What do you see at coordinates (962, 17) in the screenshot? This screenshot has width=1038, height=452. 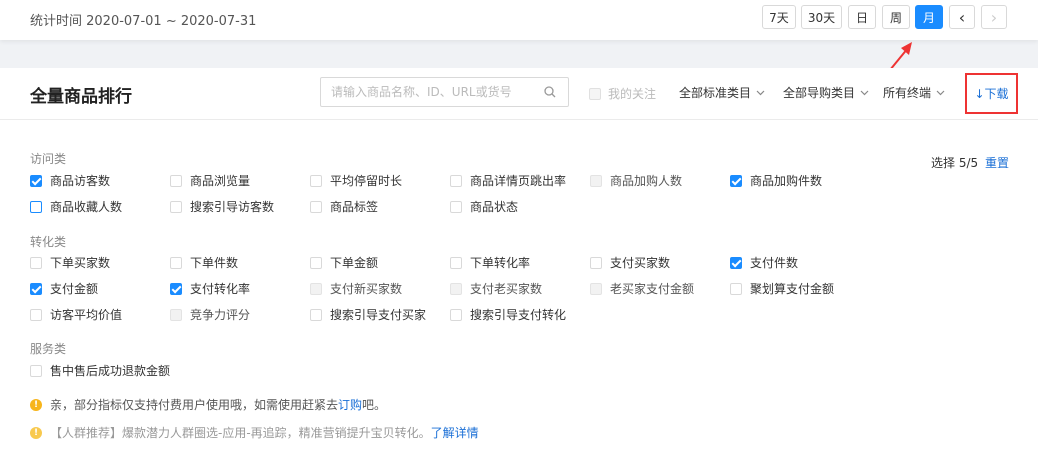 I see `prev-period-button: ‹` at bounding box center [962, 17].